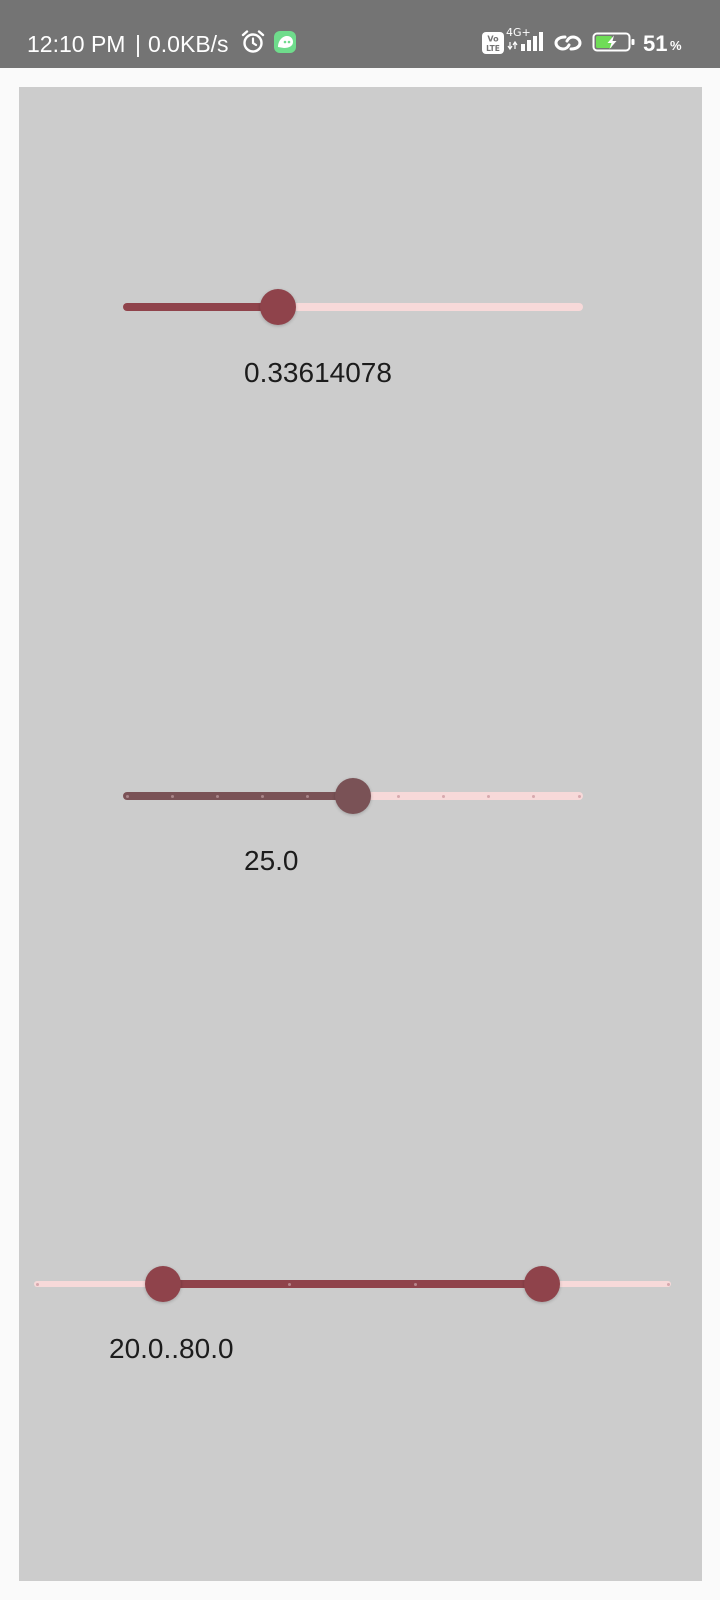 The image size is (720, 1600). What do you see at coordinates (353, 307) in the screenshot?
I see `continuous-slider` at bounding box center [353, 307].